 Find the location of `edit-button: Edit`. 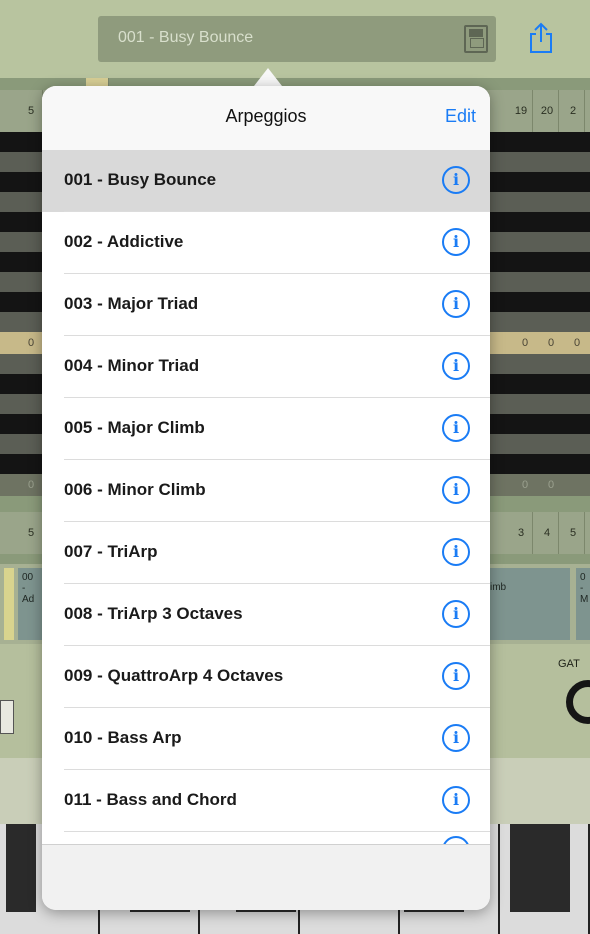

edit-button: Edit is located at coordinates (460, 116).